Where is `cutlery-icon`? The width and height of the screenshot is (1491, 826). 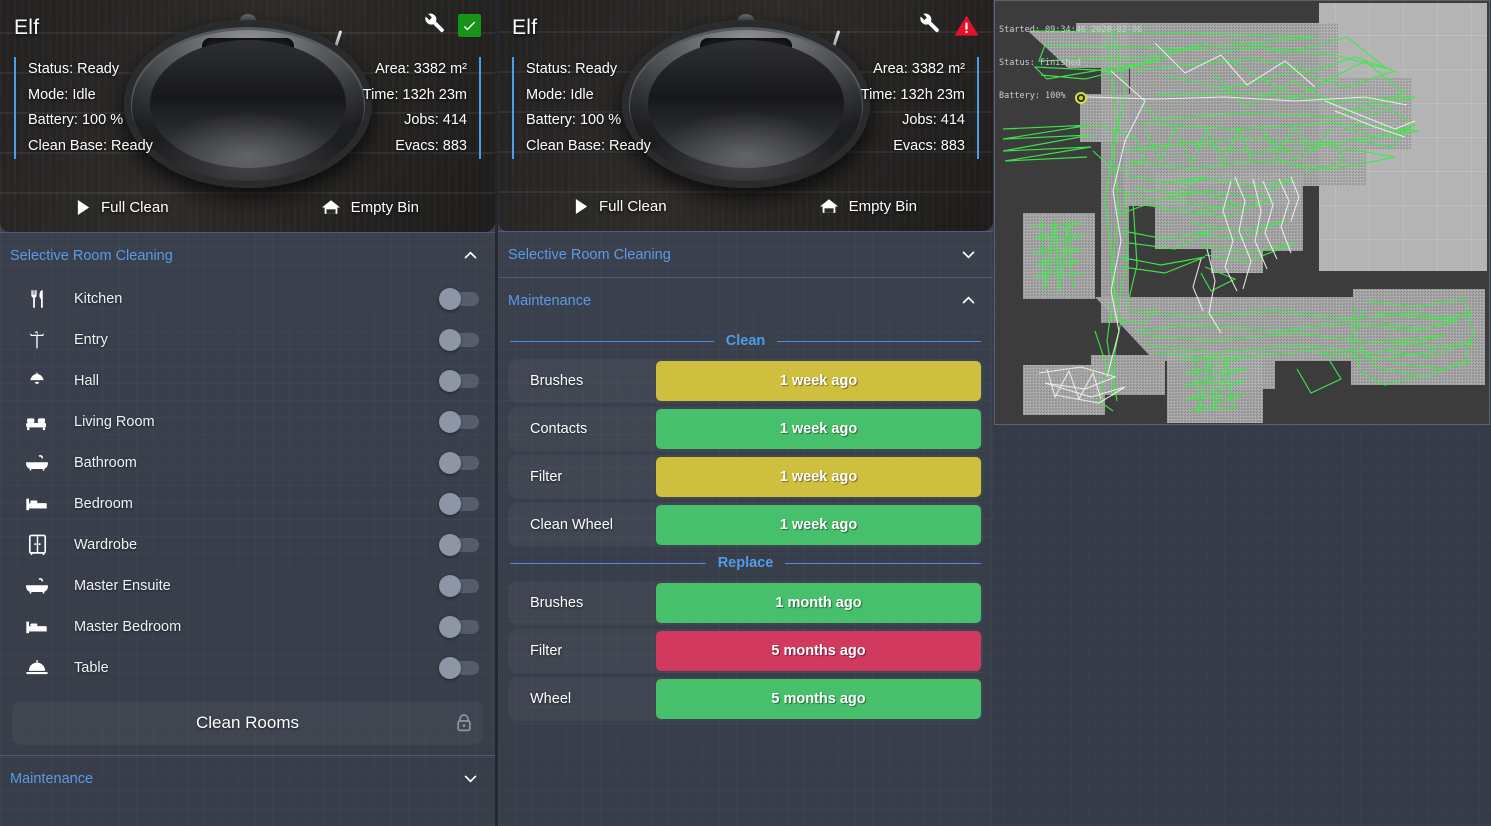
cutlery-icon is located at coordinates (37, 299).